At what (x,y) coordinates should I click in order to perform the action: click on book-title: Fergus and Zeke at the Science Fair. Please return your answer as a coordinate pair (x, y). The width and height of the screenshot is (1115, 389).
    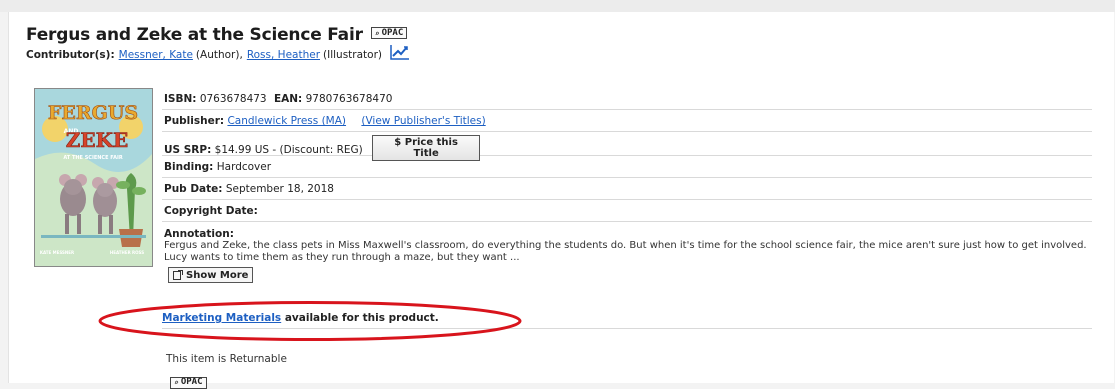
    Looking at the image, I should click on (194, 35).